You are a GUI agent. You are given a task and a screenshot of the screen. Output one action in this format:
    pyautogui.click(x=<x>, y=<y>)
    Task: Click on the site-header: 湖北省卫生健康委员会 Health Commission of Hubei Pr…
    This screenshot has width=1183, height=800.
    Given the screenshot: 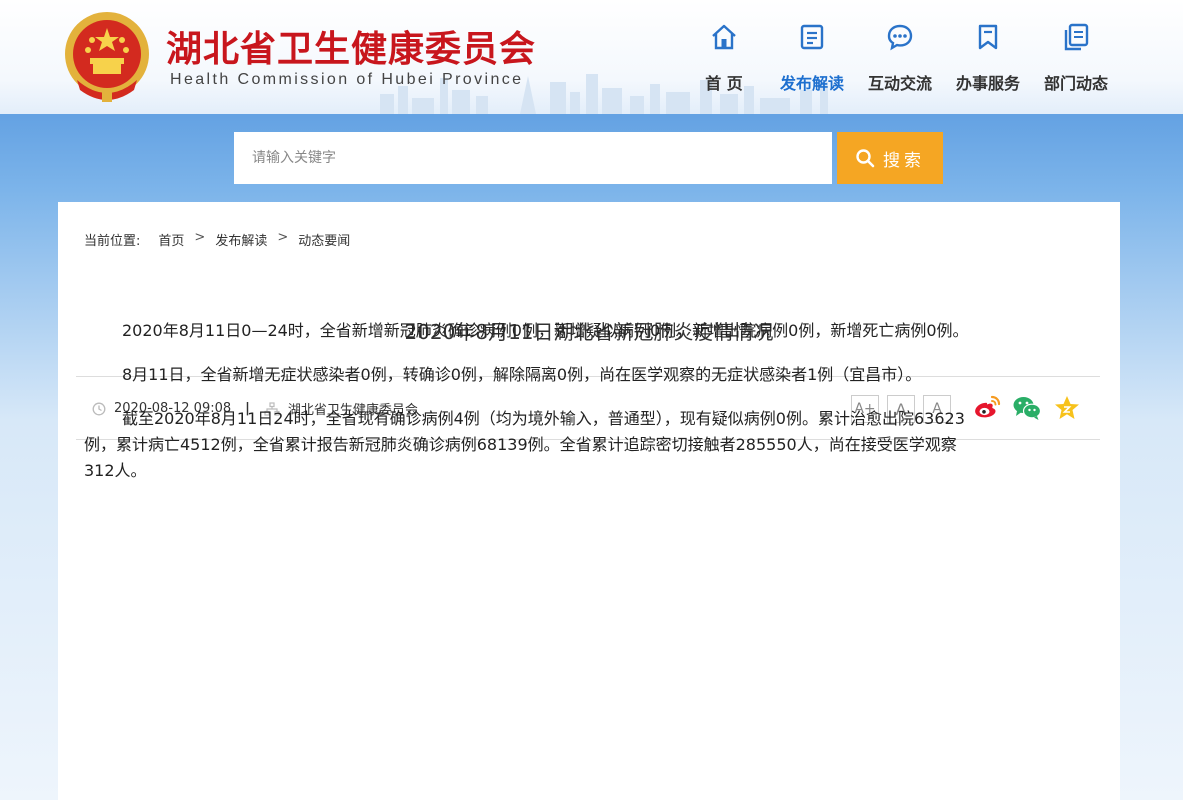 What is the action you would take?
    pyautogui.click(x=591, y=57)
    